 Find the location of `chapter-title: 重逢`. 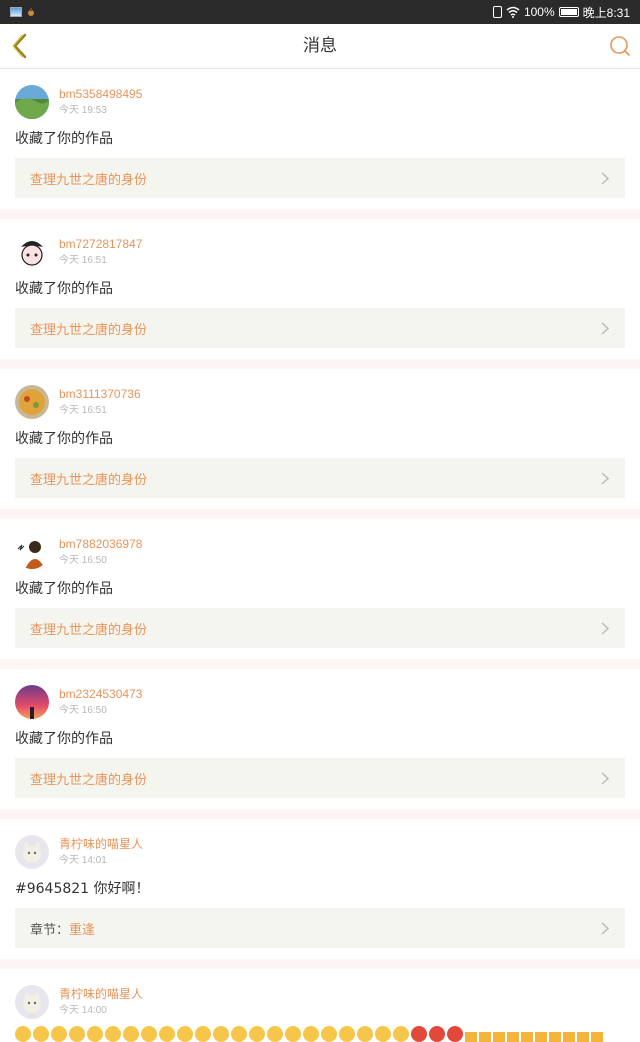

chapter-title: 重逢 is located at coordinates (82, 930).